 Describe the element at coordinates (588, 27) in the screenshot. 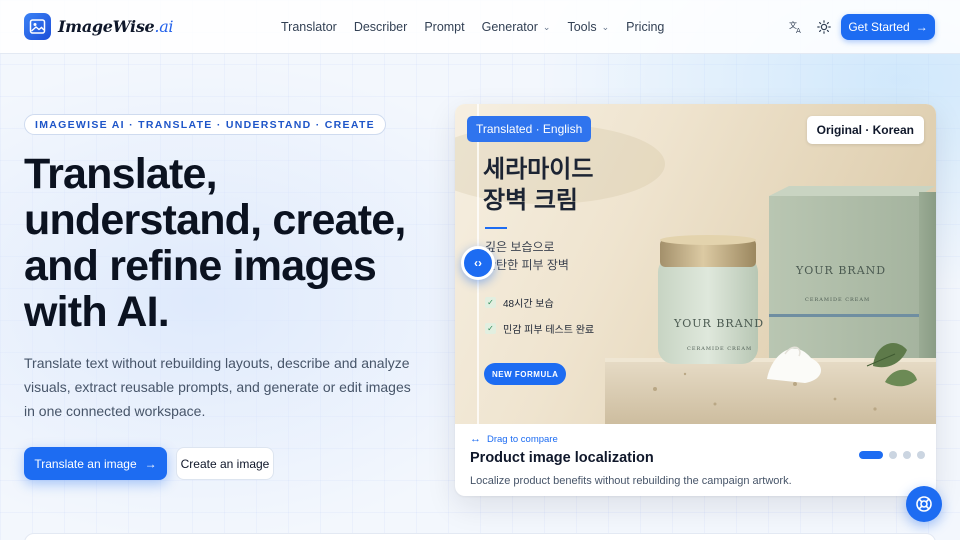

I see `nav-item-tools: Tools ⌄` at that location.